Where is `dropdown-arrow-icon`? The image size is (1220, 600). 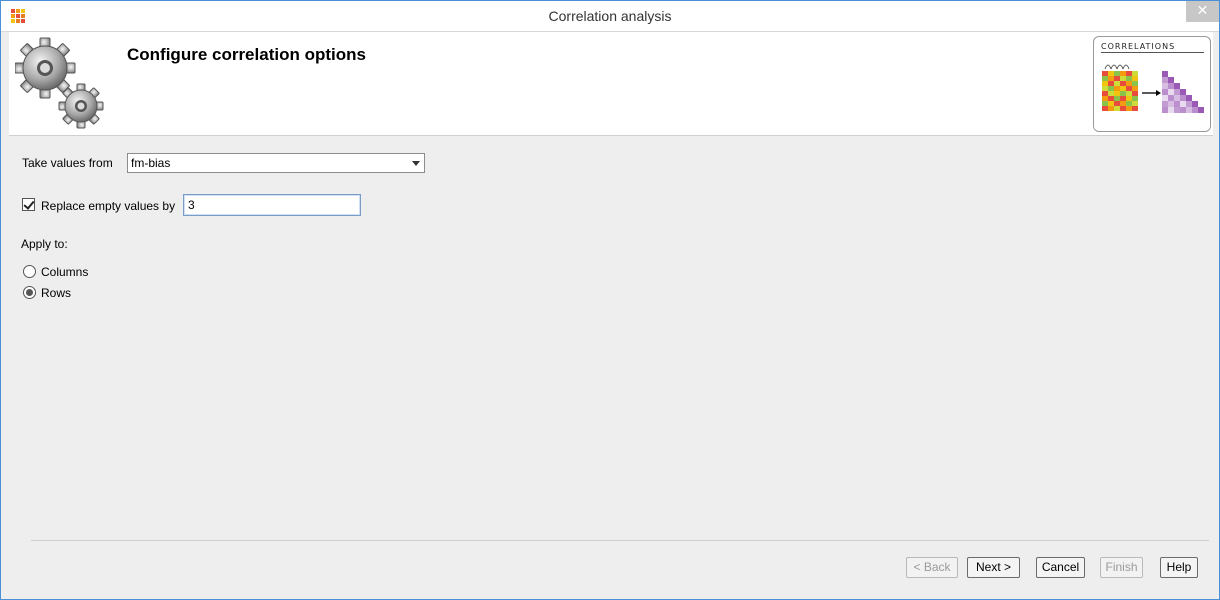 dropdown-arrow-icon is located at coordinates (416, 163).